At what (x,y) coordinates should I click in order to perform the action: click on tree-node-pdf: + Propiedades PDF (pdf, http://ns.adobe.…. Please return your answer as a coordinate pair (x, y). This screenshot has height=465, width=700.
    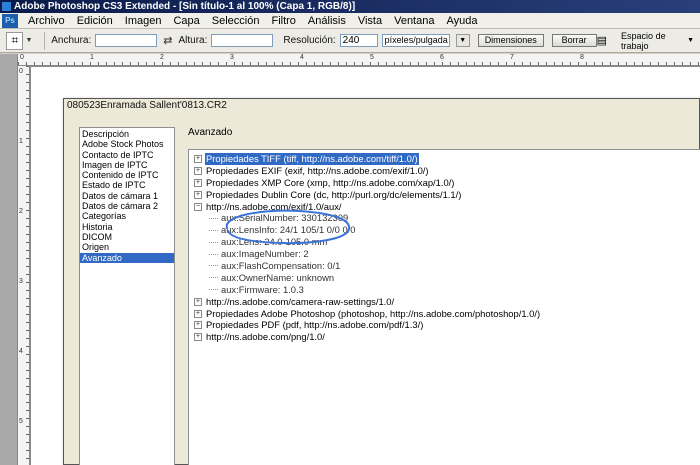
    Looking at the image, I should click on (447, 325).